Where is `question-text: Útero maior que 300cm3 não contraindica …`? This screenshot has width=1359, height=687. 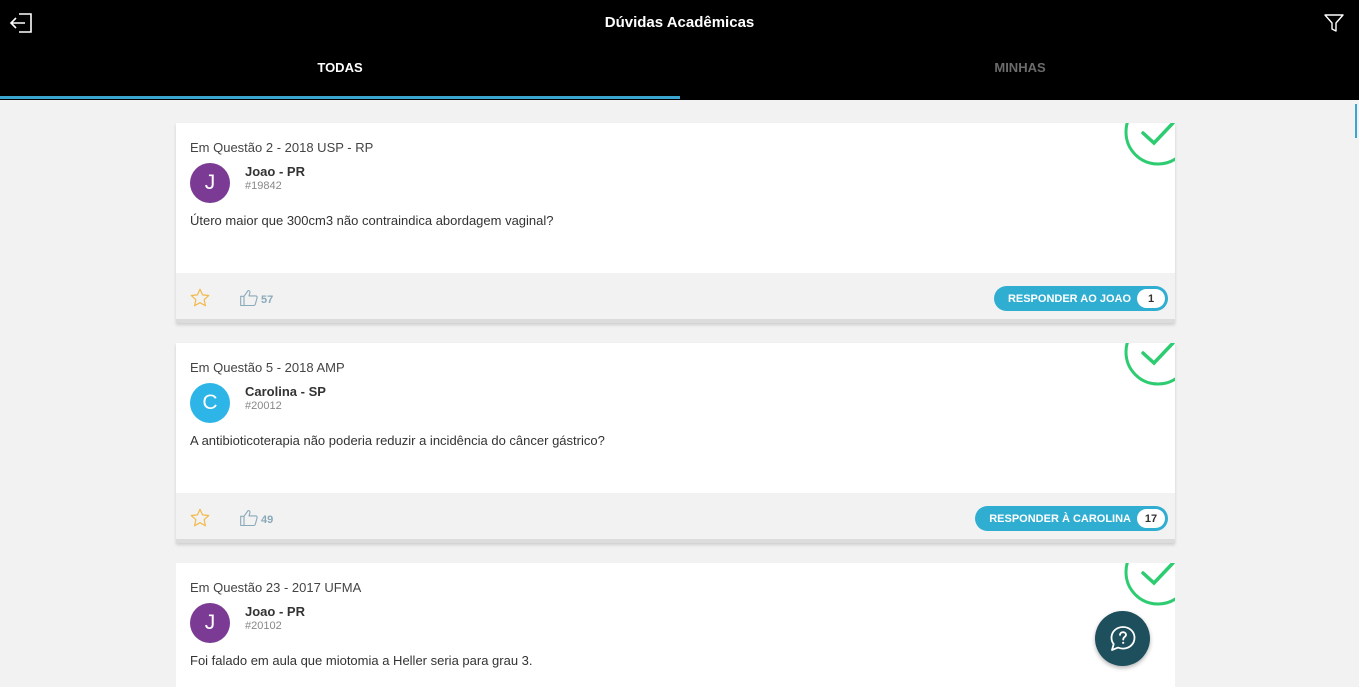
question-text: Útero maior que 300cm3 não contraindica … is located at coordinates (372, 220).